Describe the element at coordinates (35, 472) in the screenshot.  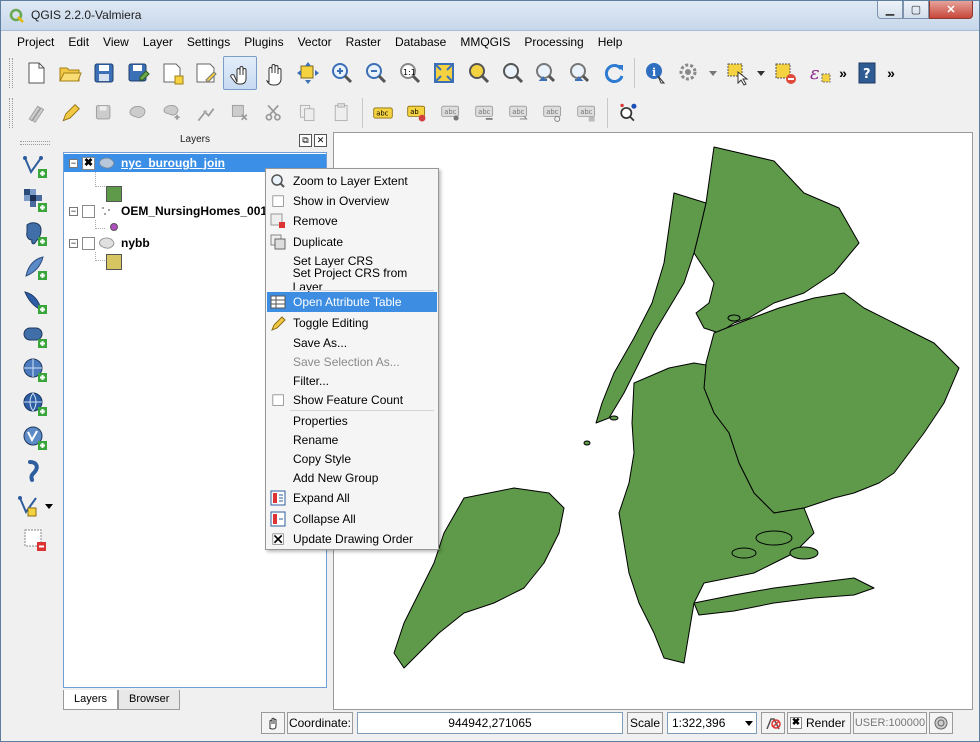
I see `add-delimited-text-icon` at that location.